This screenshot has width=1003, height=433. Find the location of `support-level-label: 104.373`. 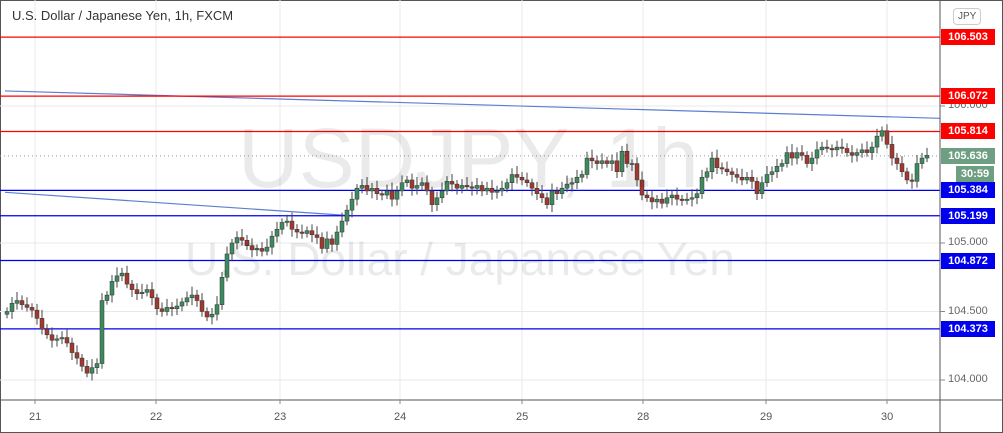

support-level-label: 104.373 is located at coordinates (968, 328).